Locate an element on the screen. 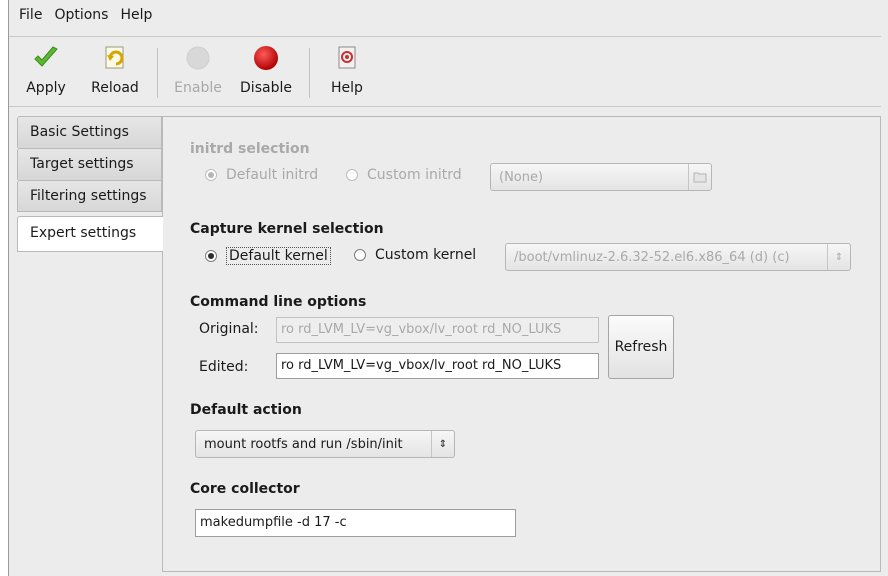 This screenshot has height=576, width=888. default-kernel-radio: Default kernel is located at coordinates (268, 256).